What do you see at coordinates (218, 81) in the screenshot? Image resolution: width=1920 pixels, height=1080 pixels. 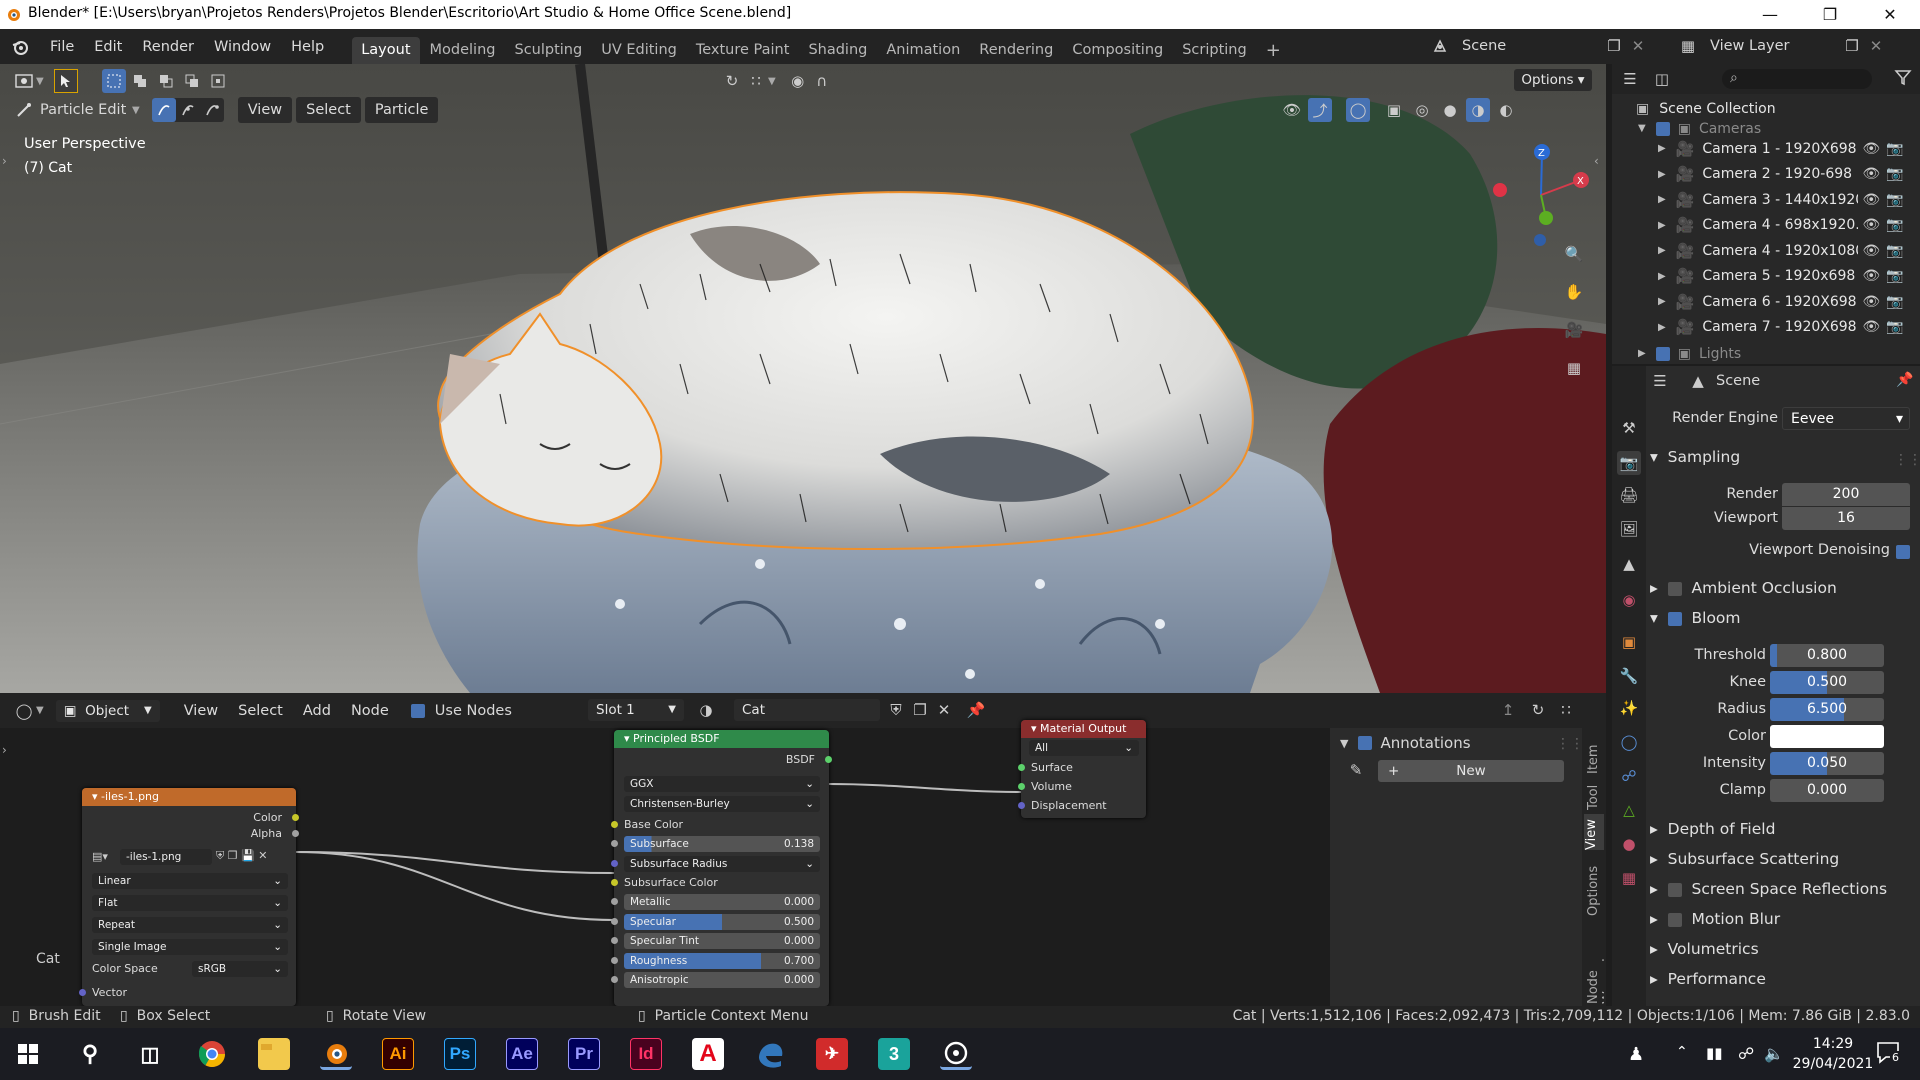 I see `select-box-intersect-icon` at bounding box center [218, 81].